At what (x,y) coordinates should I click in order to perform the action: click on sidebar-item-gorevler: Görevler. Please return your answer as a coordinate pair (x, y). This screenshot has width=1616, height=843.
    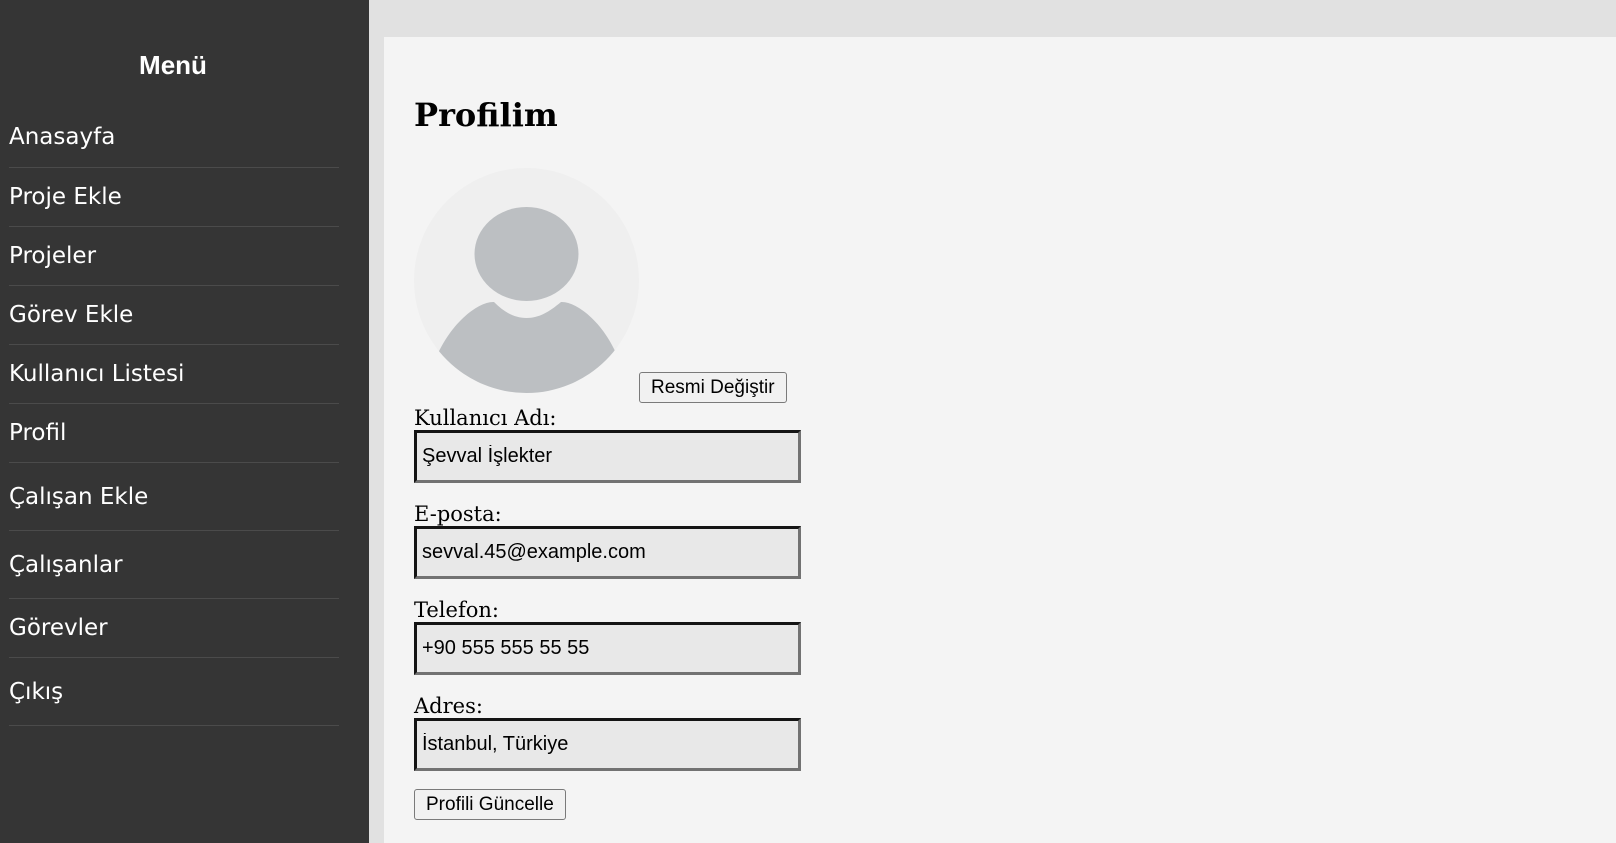
    Looking at the image, I should click on (174, 628).